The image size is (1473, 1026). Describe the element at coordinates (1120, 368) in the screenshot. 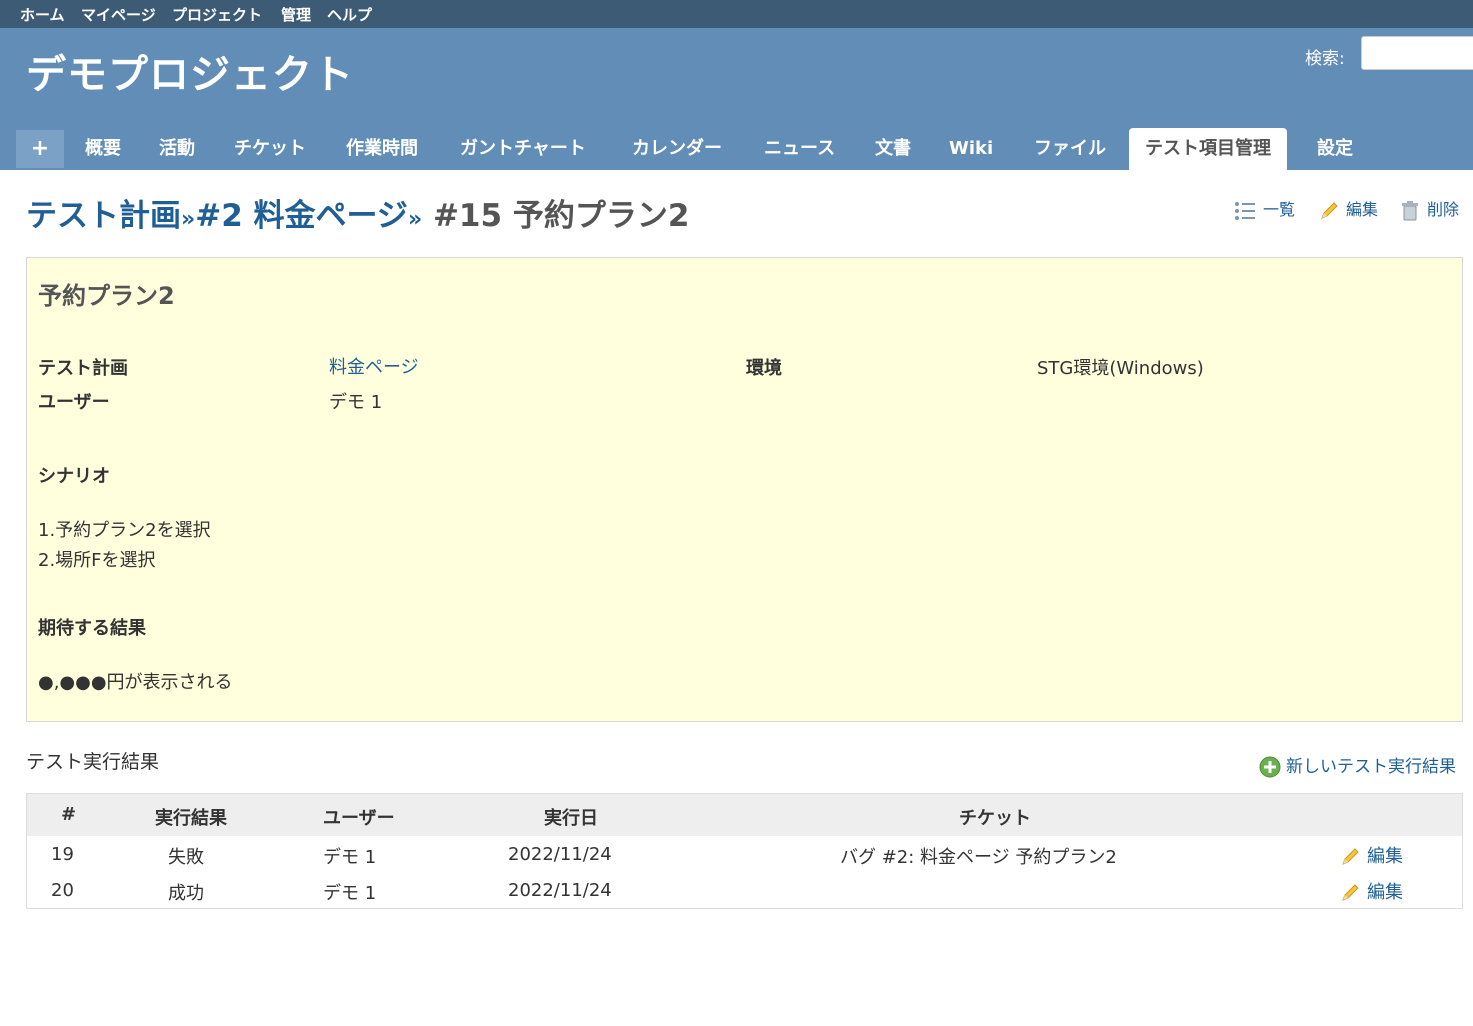

I see `environment-value: STG環境(Windows)` at that location.